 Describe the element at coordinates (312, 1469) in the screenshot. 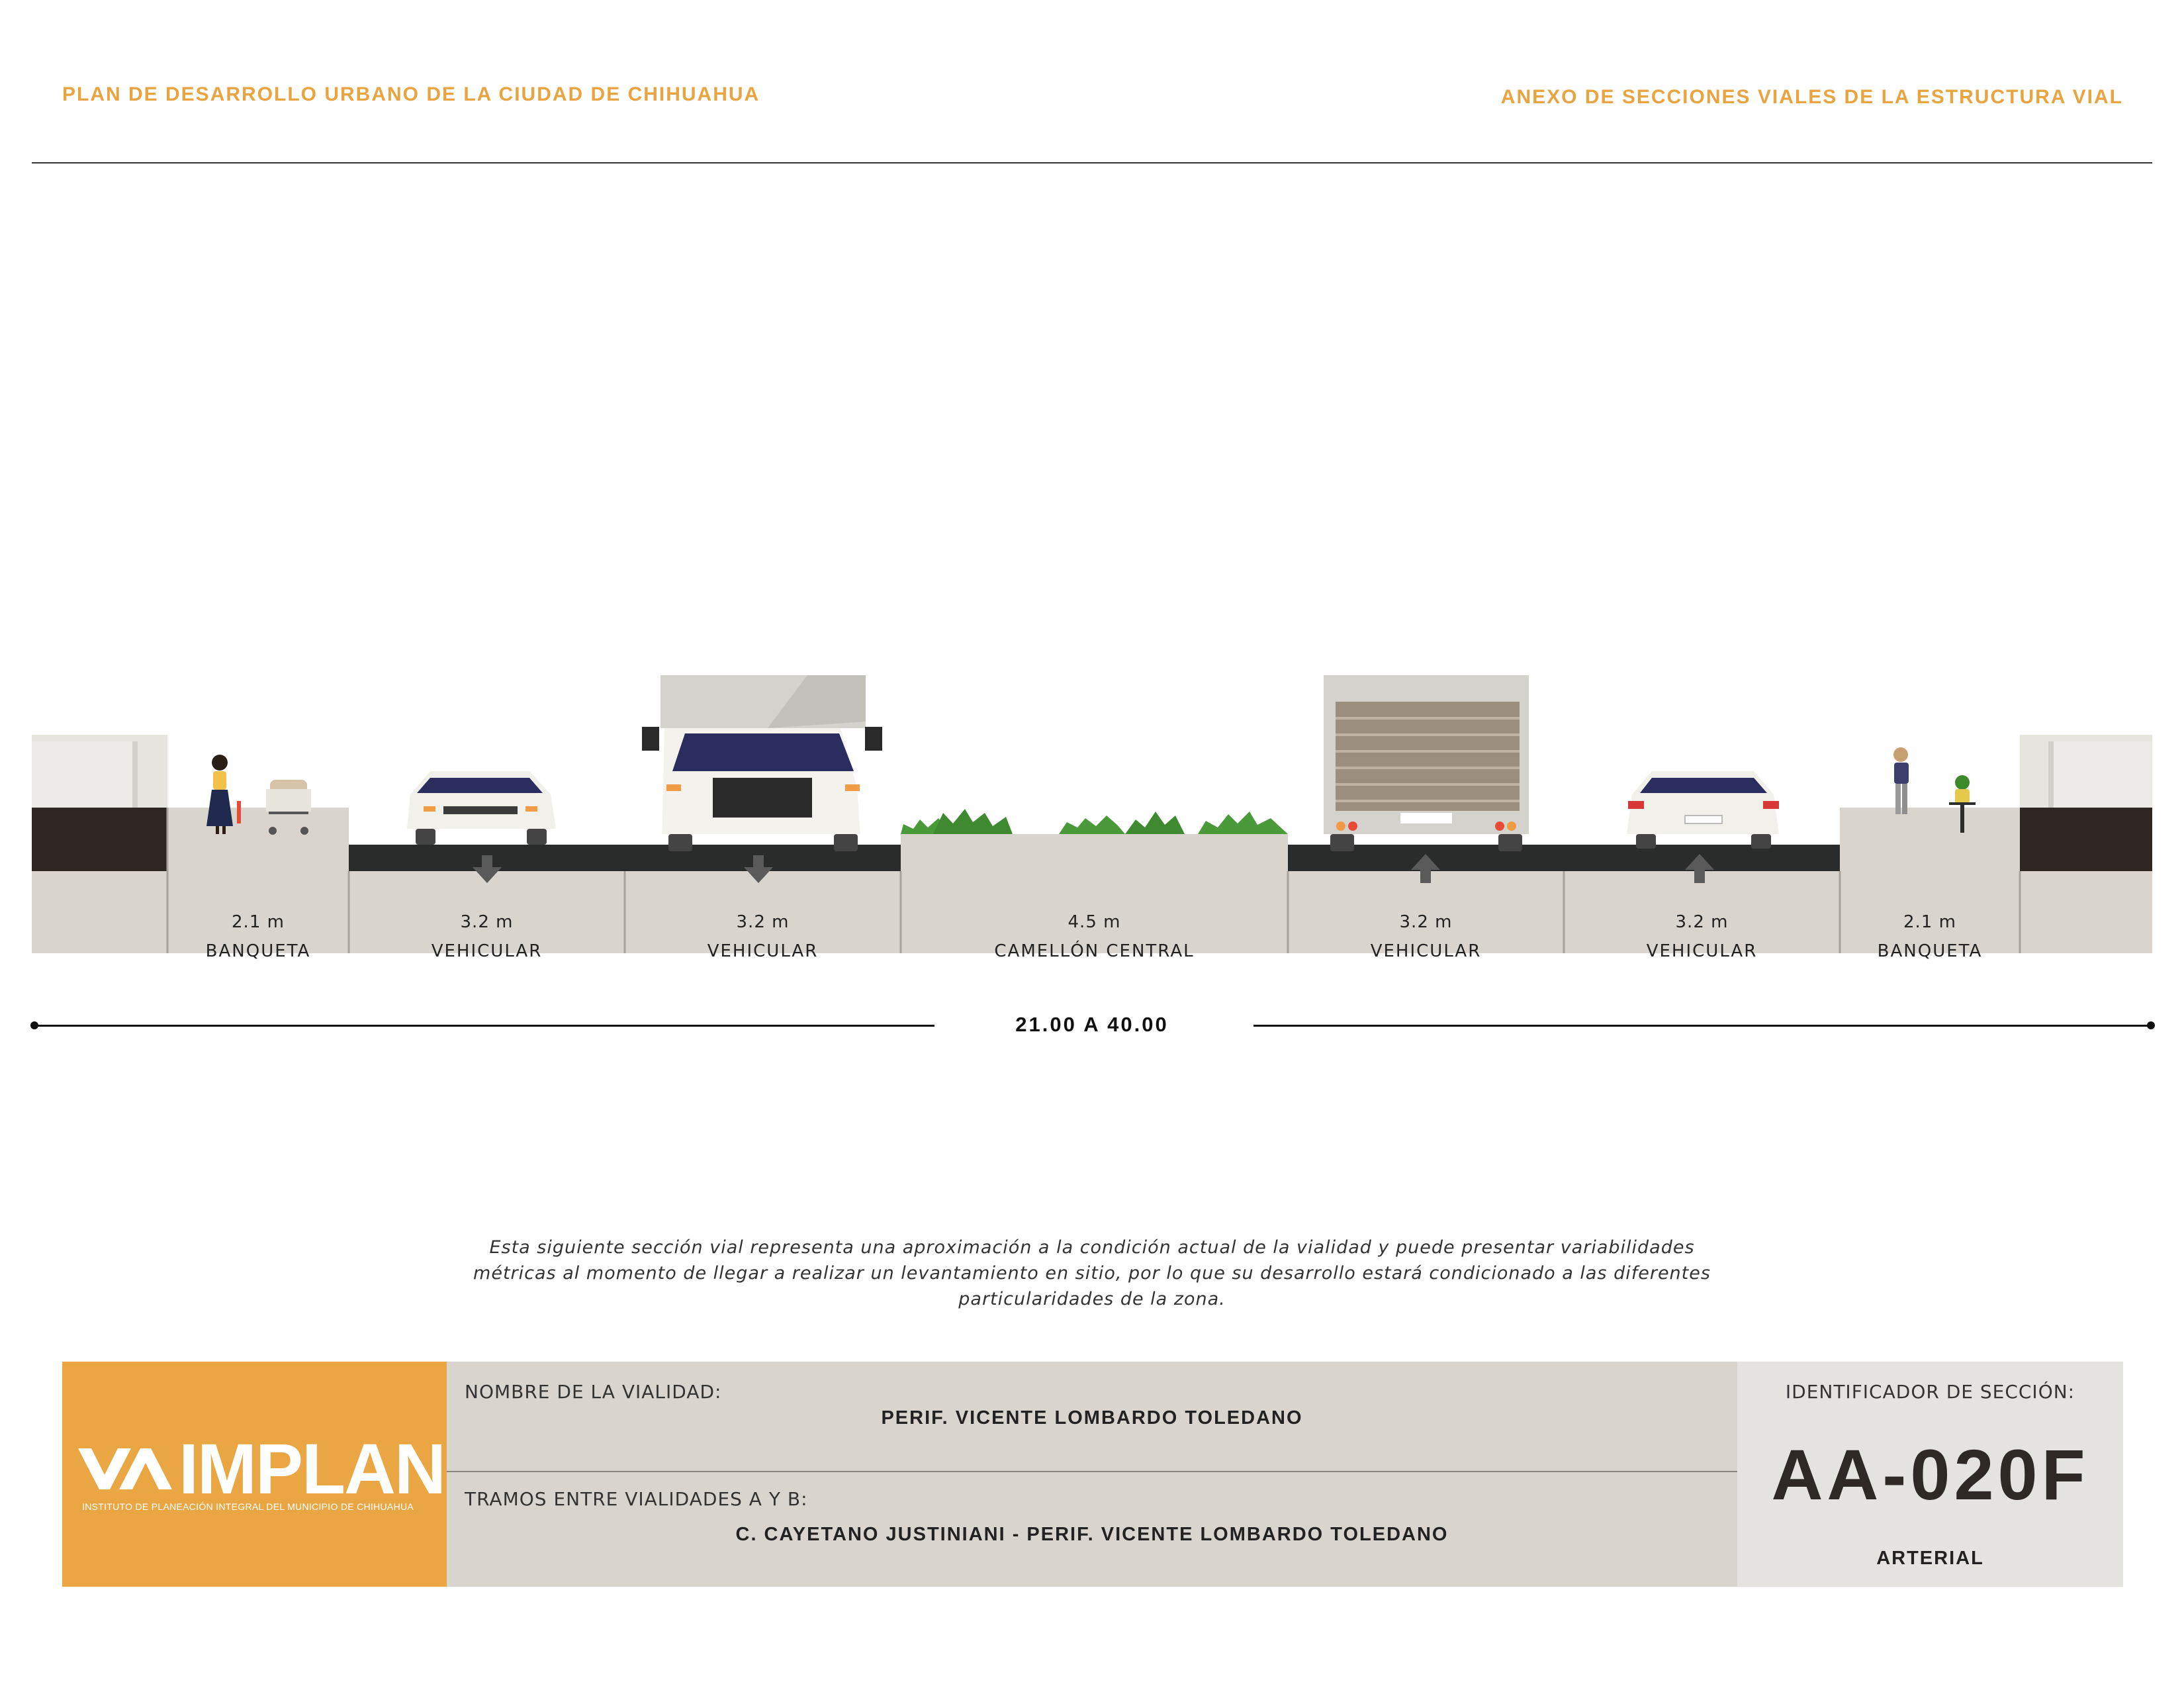

I see `implan-logo-text: IMPLAN` at that location.